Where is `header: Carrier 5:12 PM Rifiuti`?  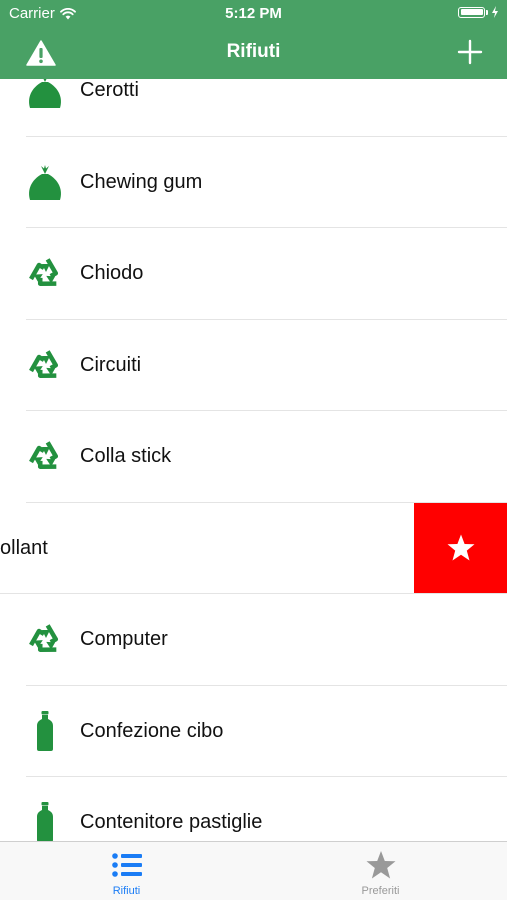
header: Carrier 5:12 PM Rifiuti is located at coordinates (253, 39).